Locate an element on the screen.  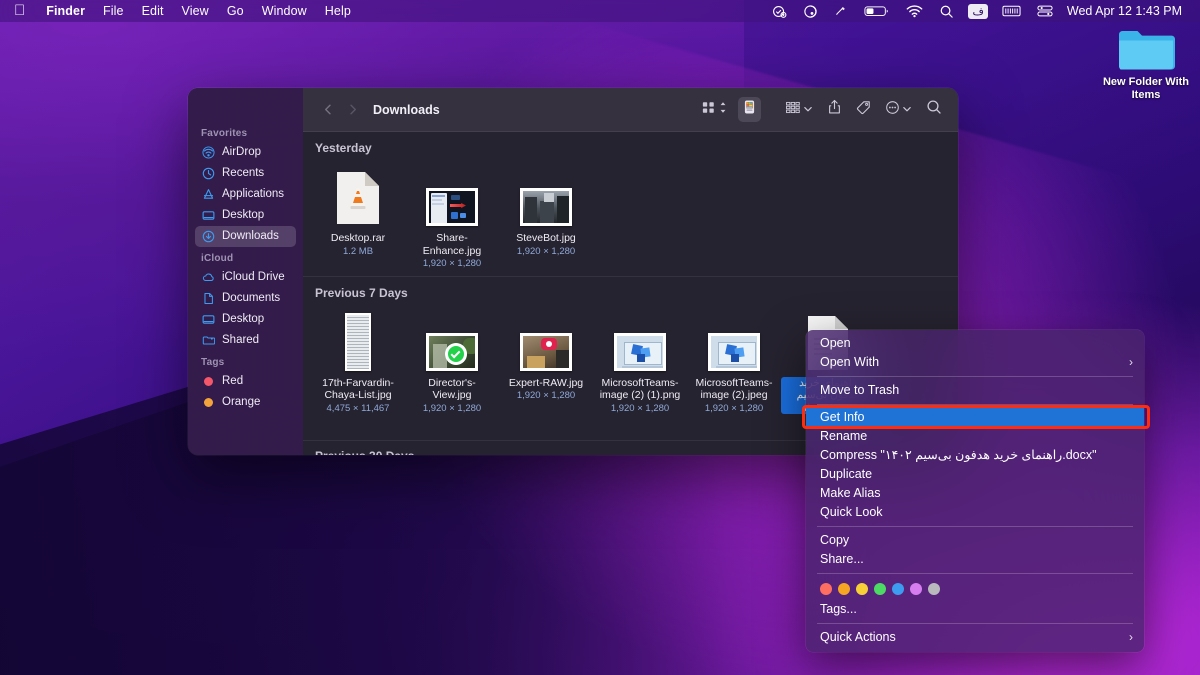
tag-swatch-green is located at coordinates (880, 589).